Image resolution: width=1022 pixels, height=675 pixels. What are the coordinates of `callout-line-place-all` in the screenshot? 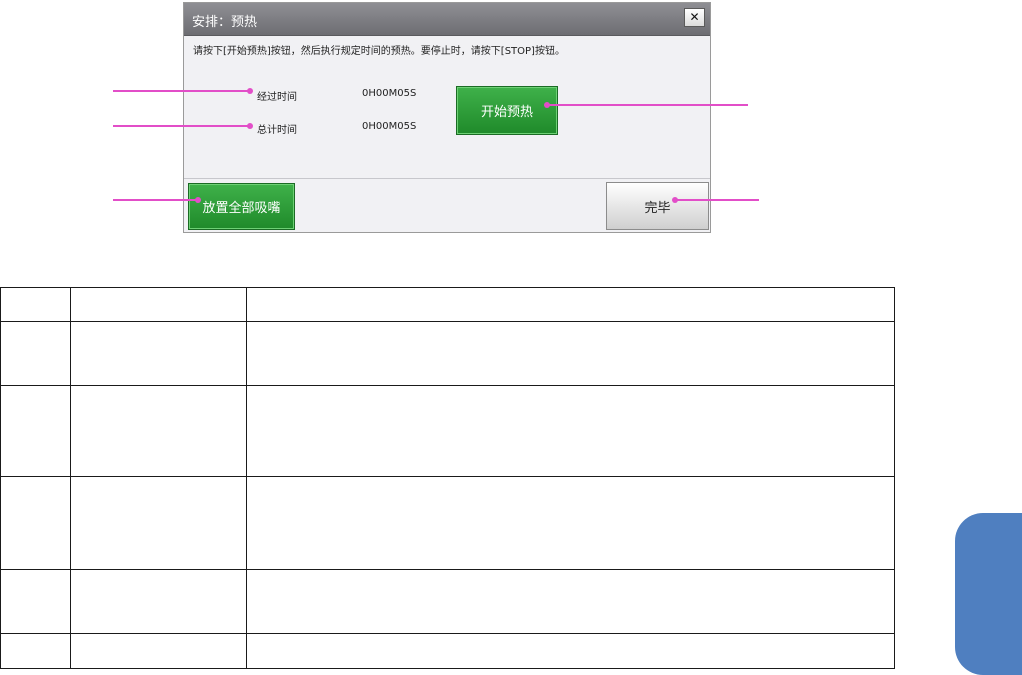 It's located at (155, 200).